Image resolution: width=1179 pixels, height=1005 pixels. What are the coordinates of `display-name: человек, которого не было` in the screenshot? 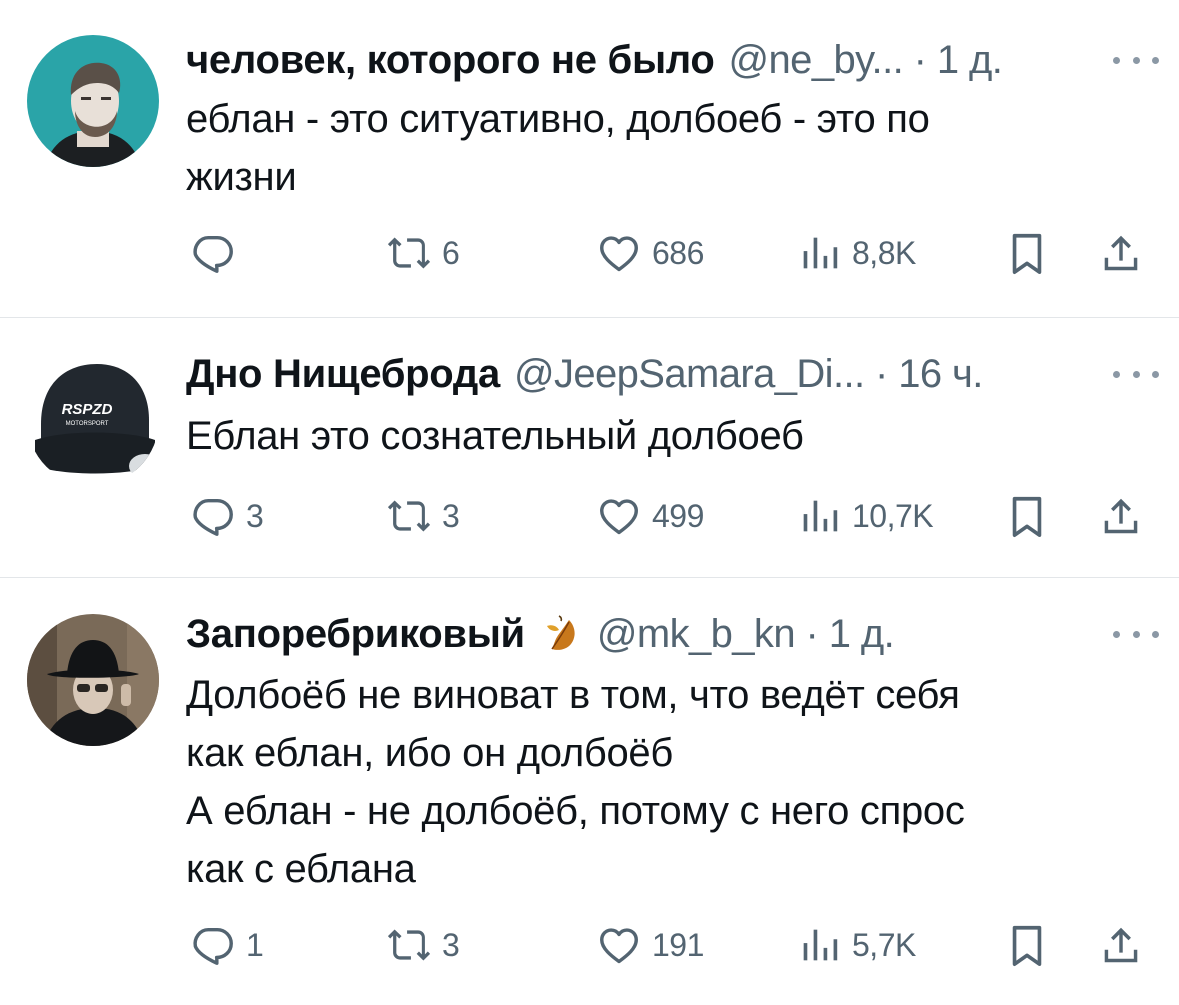 It's located at (450, 60).